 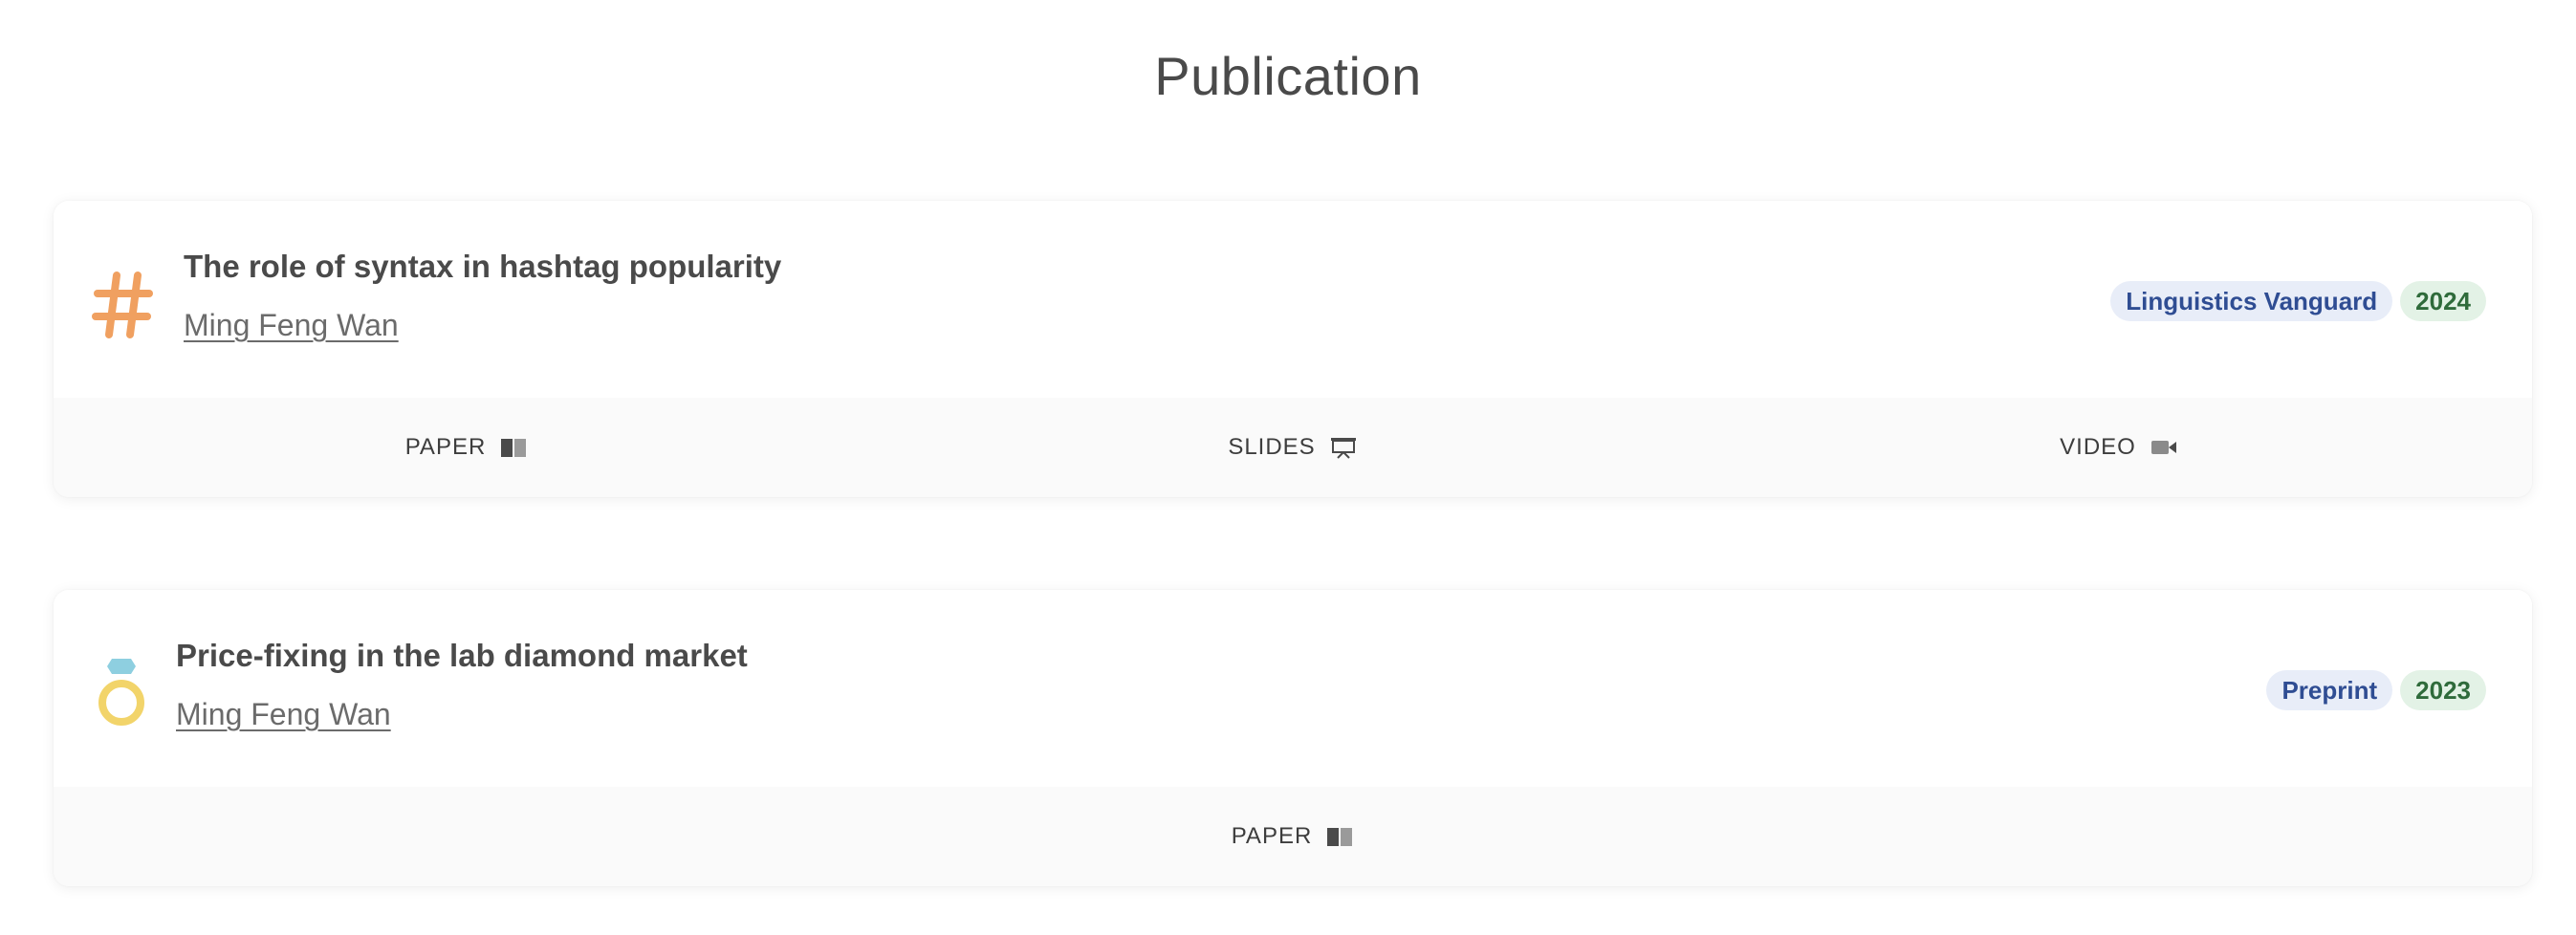 What do you see at coordinates (2163, 447) in the screenshot?
I see `video-camera-icon` at bounding box center [2163, 447].